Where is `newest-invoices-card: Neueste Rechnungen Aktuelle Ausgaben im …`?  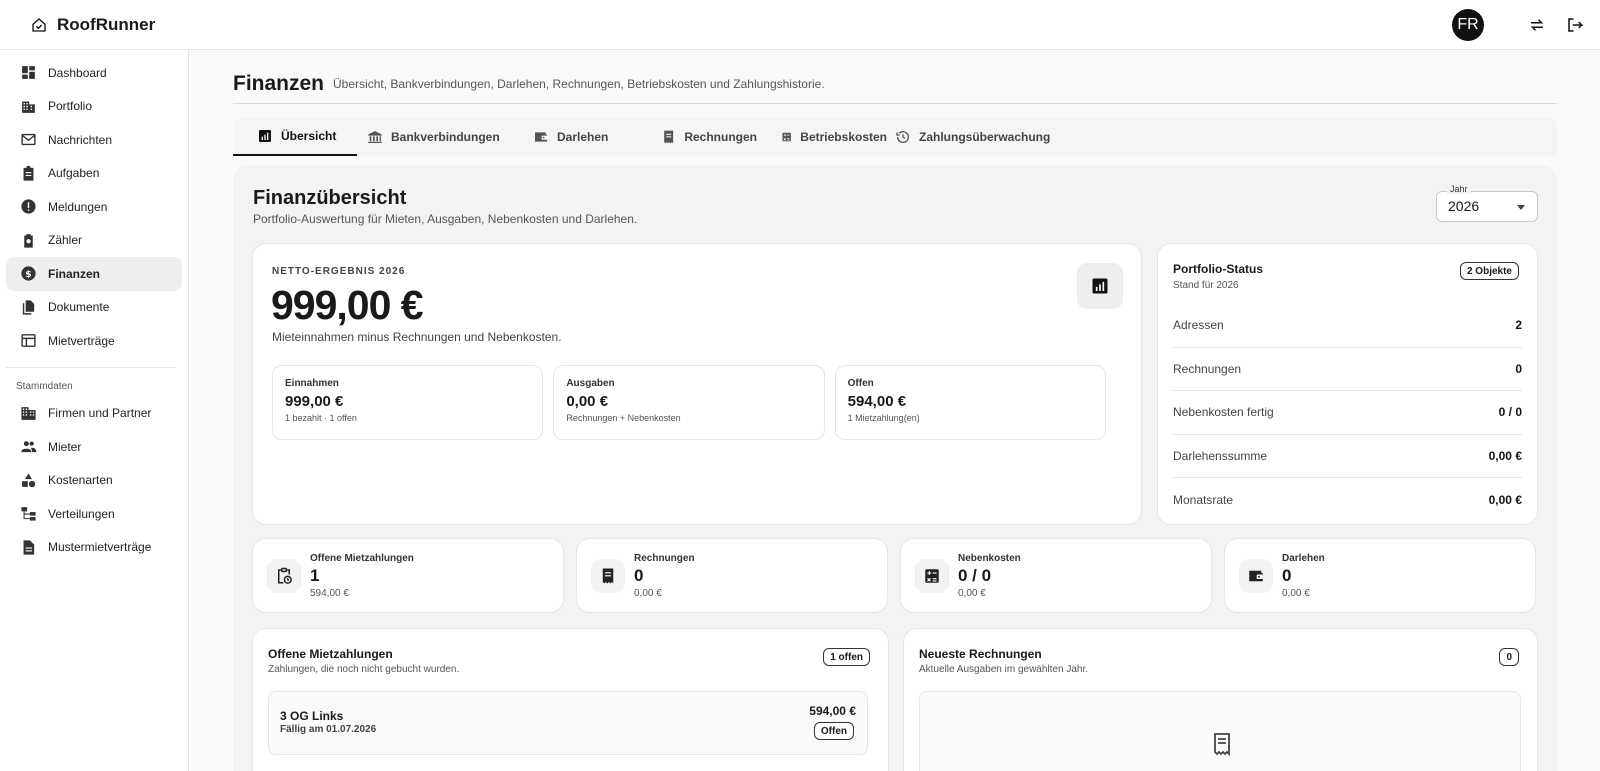
newest-invoices-card: Neueste Rechnungen Aktuelle Ausgaben im … is located at coordinates (1220, 699).